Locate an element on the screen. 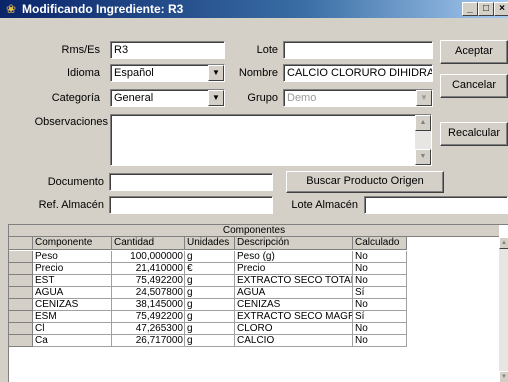 This screenshot has height=382, width=508. aceptar-button: Aceptar is located at coordinates (474, 52).